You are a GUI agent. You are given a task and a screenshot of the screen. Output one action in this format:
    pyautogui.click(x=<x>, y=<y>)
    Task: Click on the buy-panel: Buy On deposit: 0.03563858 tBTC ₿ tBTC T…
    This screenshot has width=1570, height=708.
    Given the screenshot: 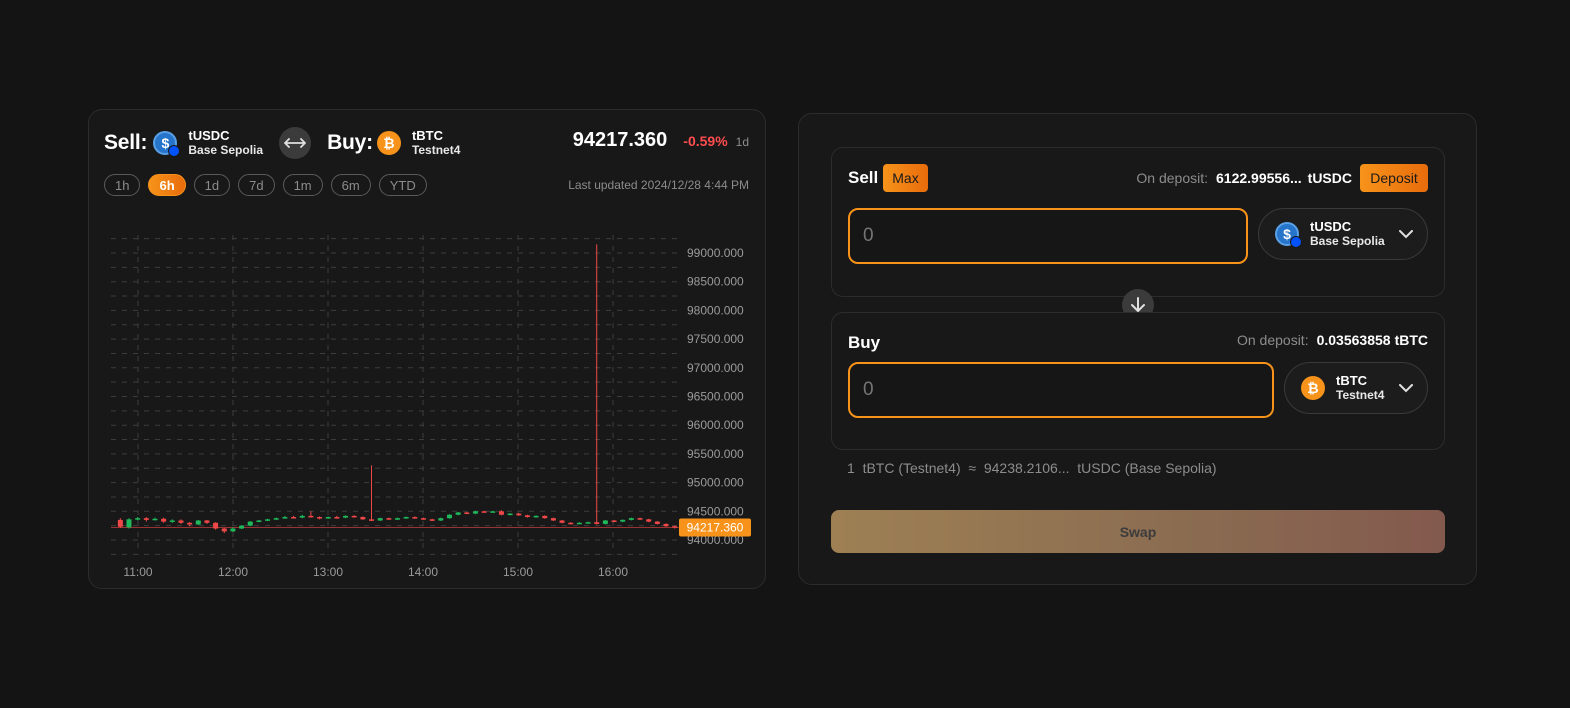 What is the action you would take?
    pyautogui.click(x=1138, y=381)
    